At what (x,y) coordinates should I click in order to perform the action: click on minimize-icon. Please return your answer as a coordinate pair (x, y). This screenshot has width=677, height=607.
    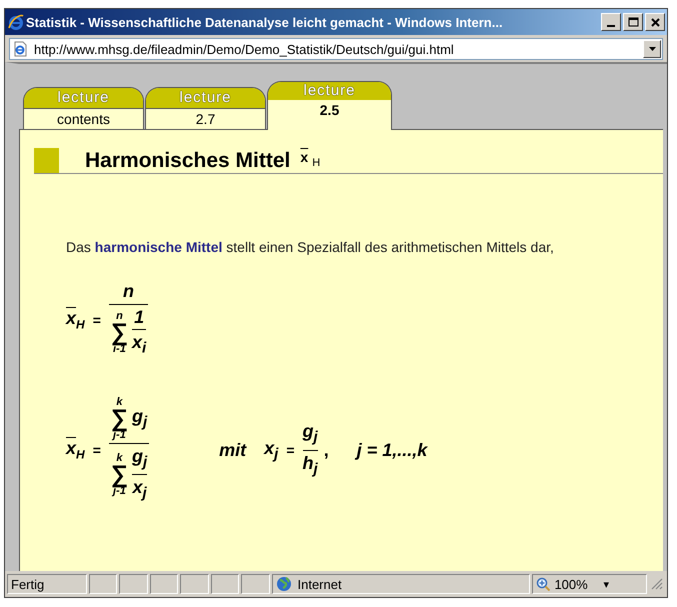
    Looking at the image, I should click on (611, 26).